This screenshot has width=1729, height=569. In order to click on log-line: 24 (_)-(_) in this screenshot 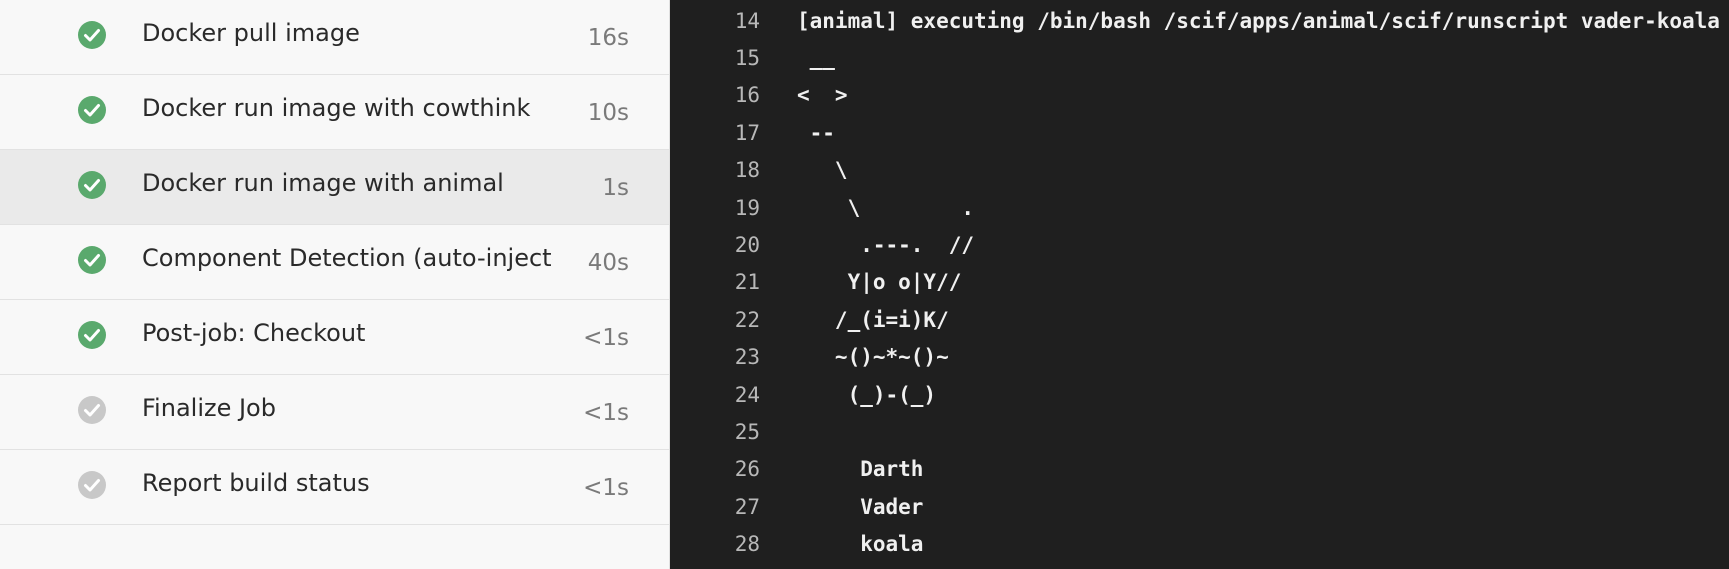, I will do `click(1199, 394)`.